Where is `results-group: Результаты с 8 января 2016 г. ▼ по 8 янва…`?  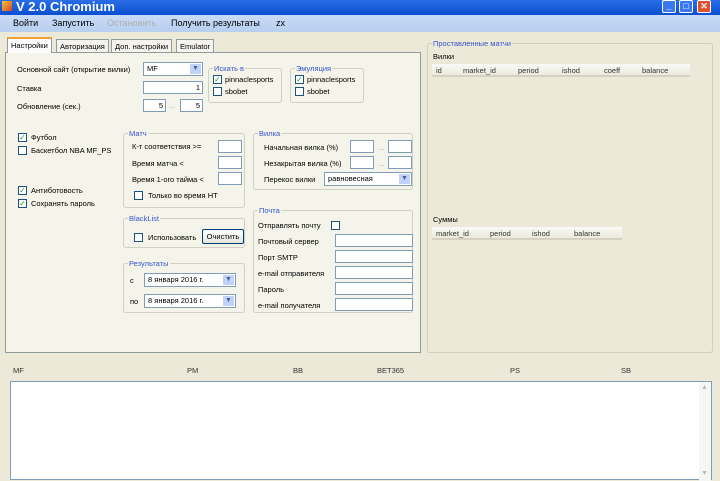 results-group: Результаты с 8 января 2016 г. ▼ по 8 янва… is located at coordinates (184, 286).